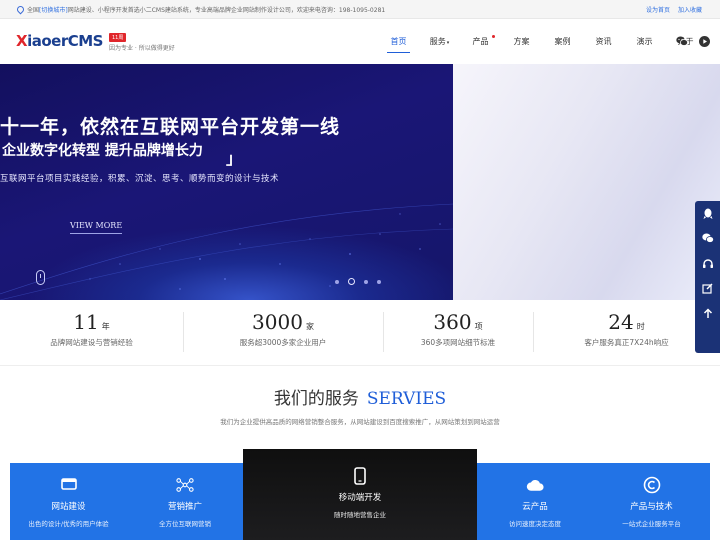 The width and height of the screenshot is (720, 540). Describe the element at coordinates (360, 498) in the screenshot. I see `card-title: 移动端开发` at that location.